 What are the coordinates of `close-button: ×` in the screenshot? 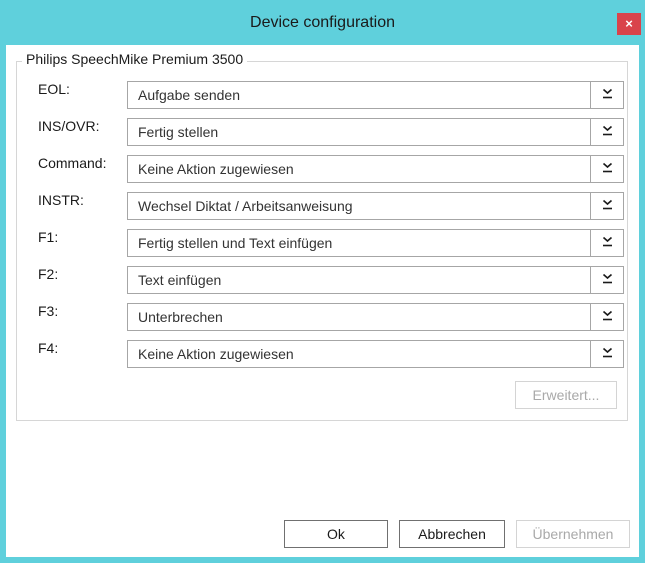 It's located at (629, 24).